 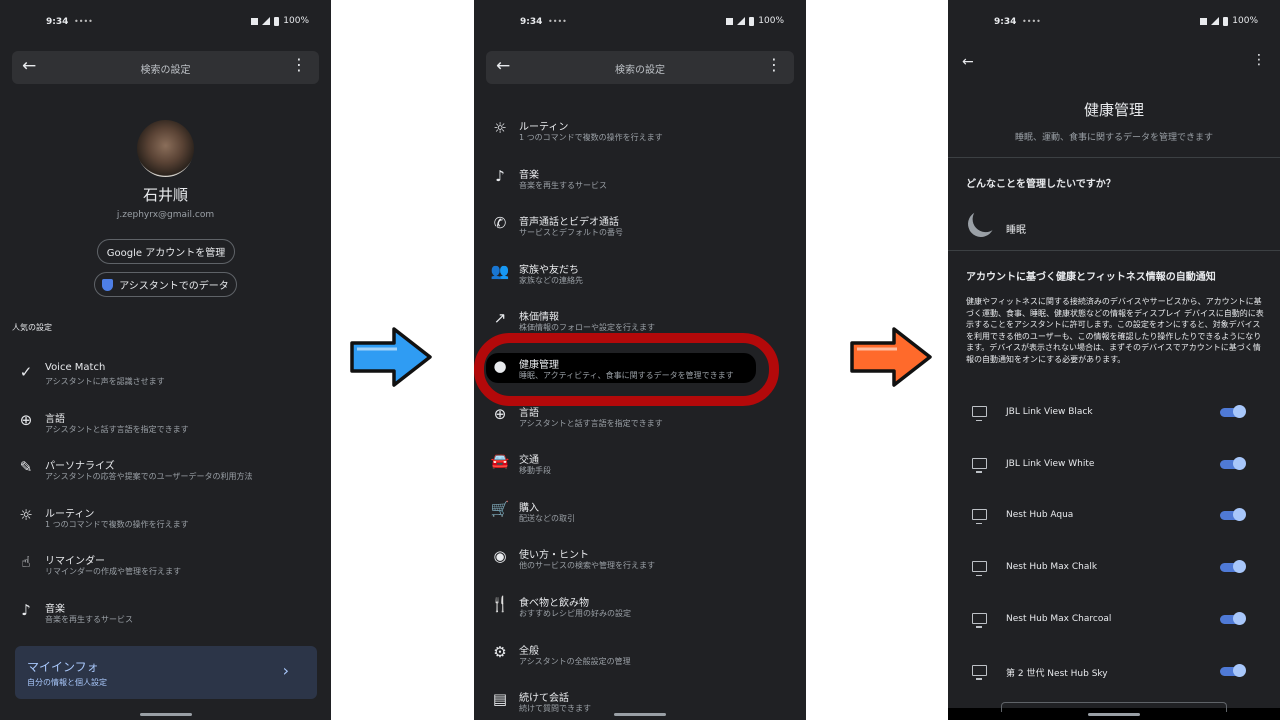 What do you see at coordinates (640, 230) in the screenshot?
I see `settings-item: ✆ 音声通話とビデオ通話 サービスとデフォルトの番号` at bounding box center [640, 230].